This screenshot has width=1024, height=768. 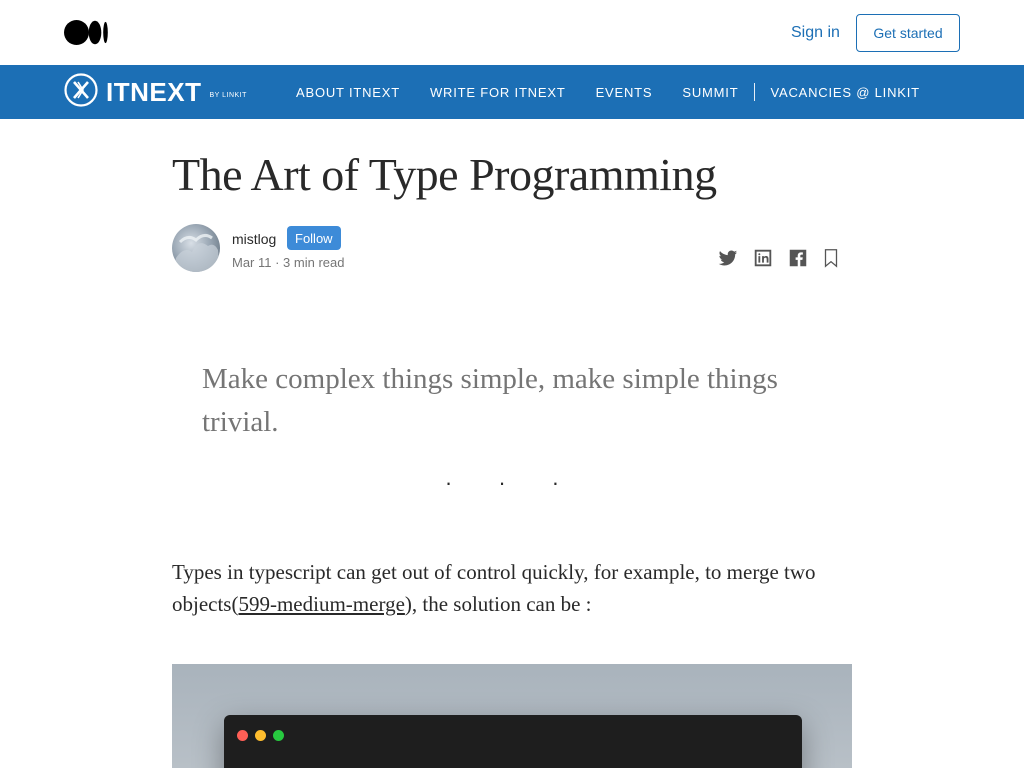 I want to click on publication-sub: BY LINKIT, so click(x=228, y=95).